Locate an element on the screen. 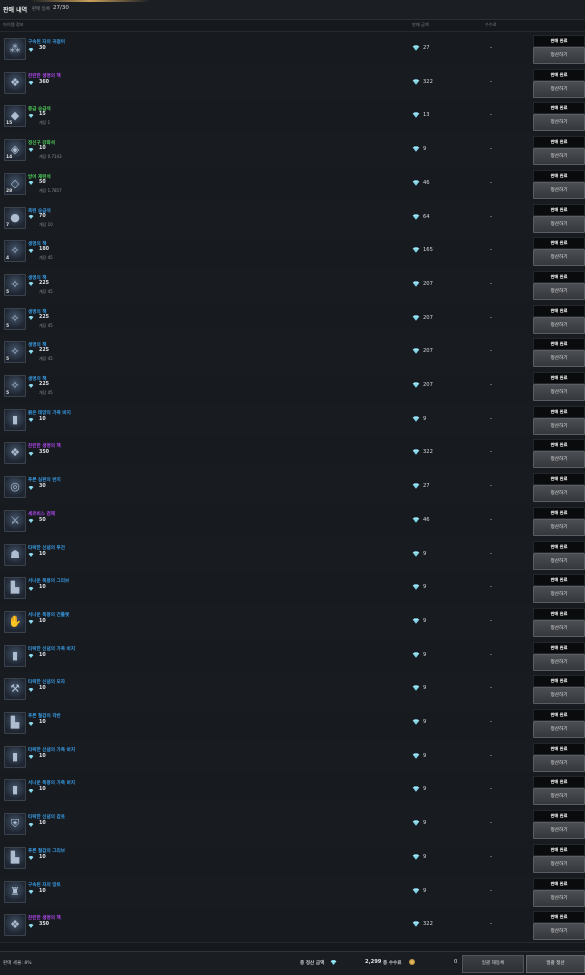  item-unit-price: 개당 45 is located at coordinates (46, 258).